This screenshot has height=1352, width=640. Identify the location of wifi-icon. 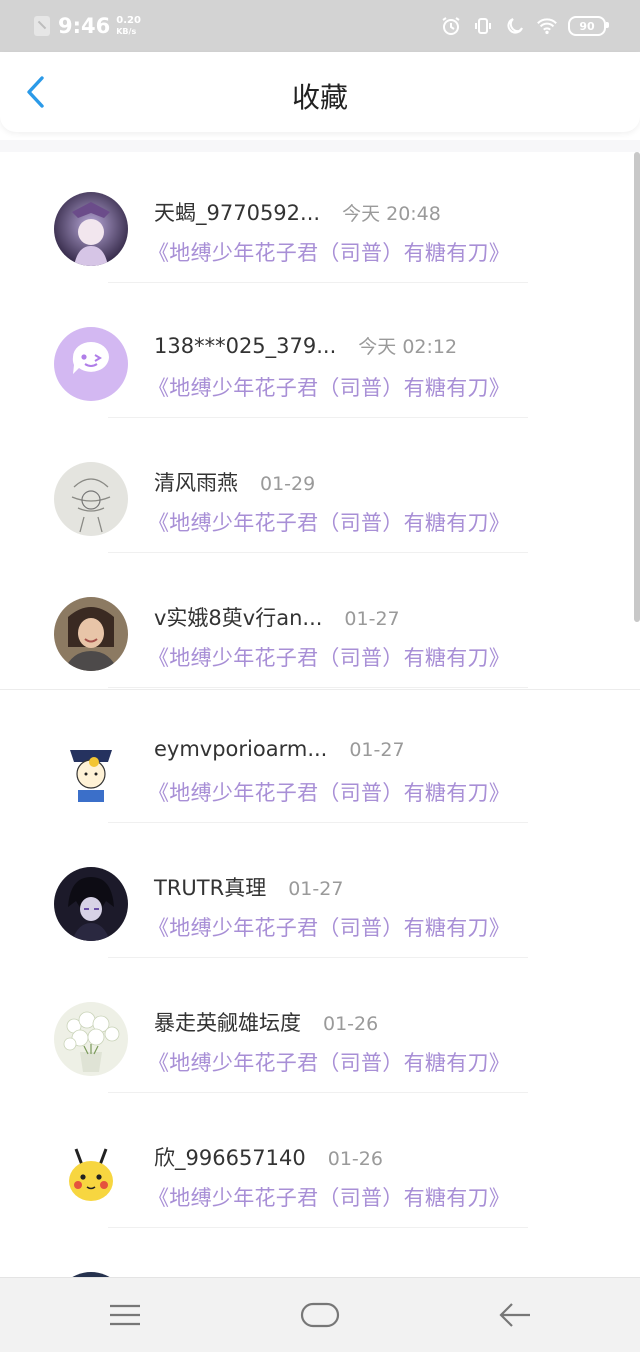
(547, 26).